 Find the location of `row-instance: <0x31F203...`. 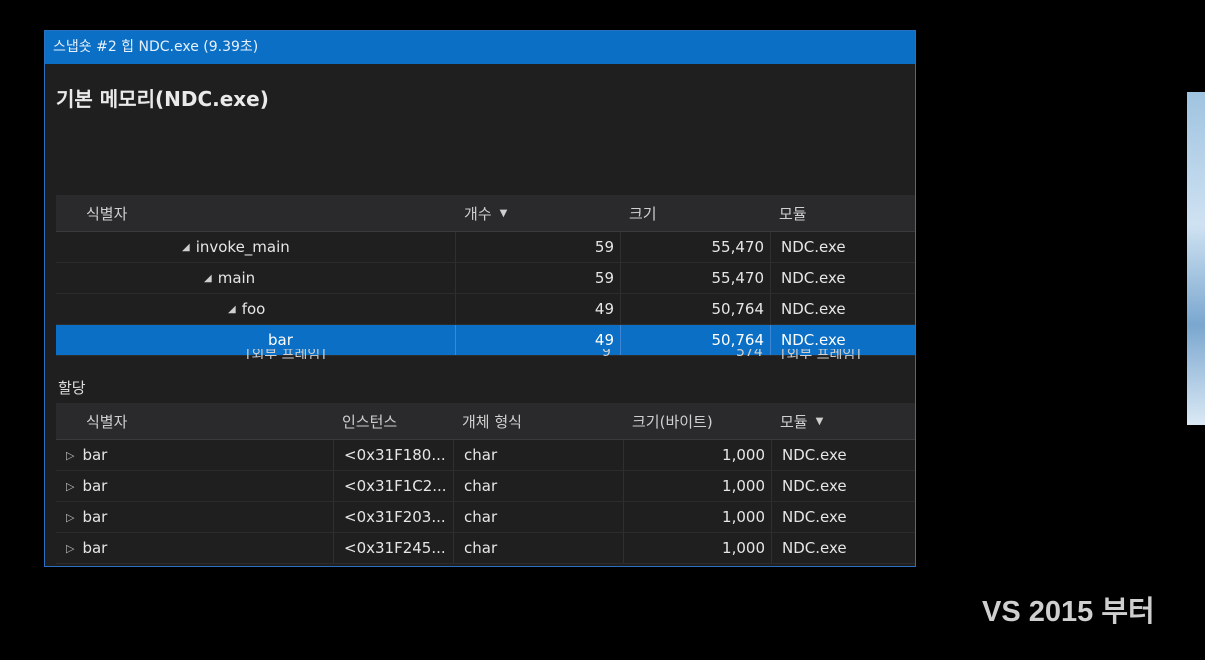

row-instance: <0x31F203... is located at coordinates (394, 517).